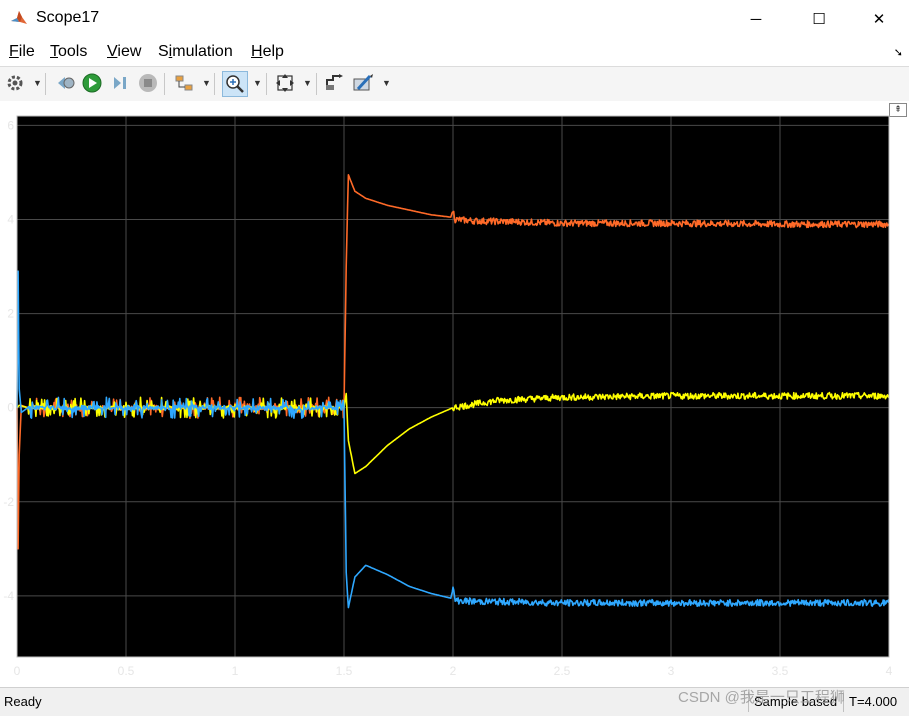 The height and width of the screenshot is (716, 909). Describe the element at coordinates (873, 701) in the screenshot. I see `status-time: T=4.000` at that location.